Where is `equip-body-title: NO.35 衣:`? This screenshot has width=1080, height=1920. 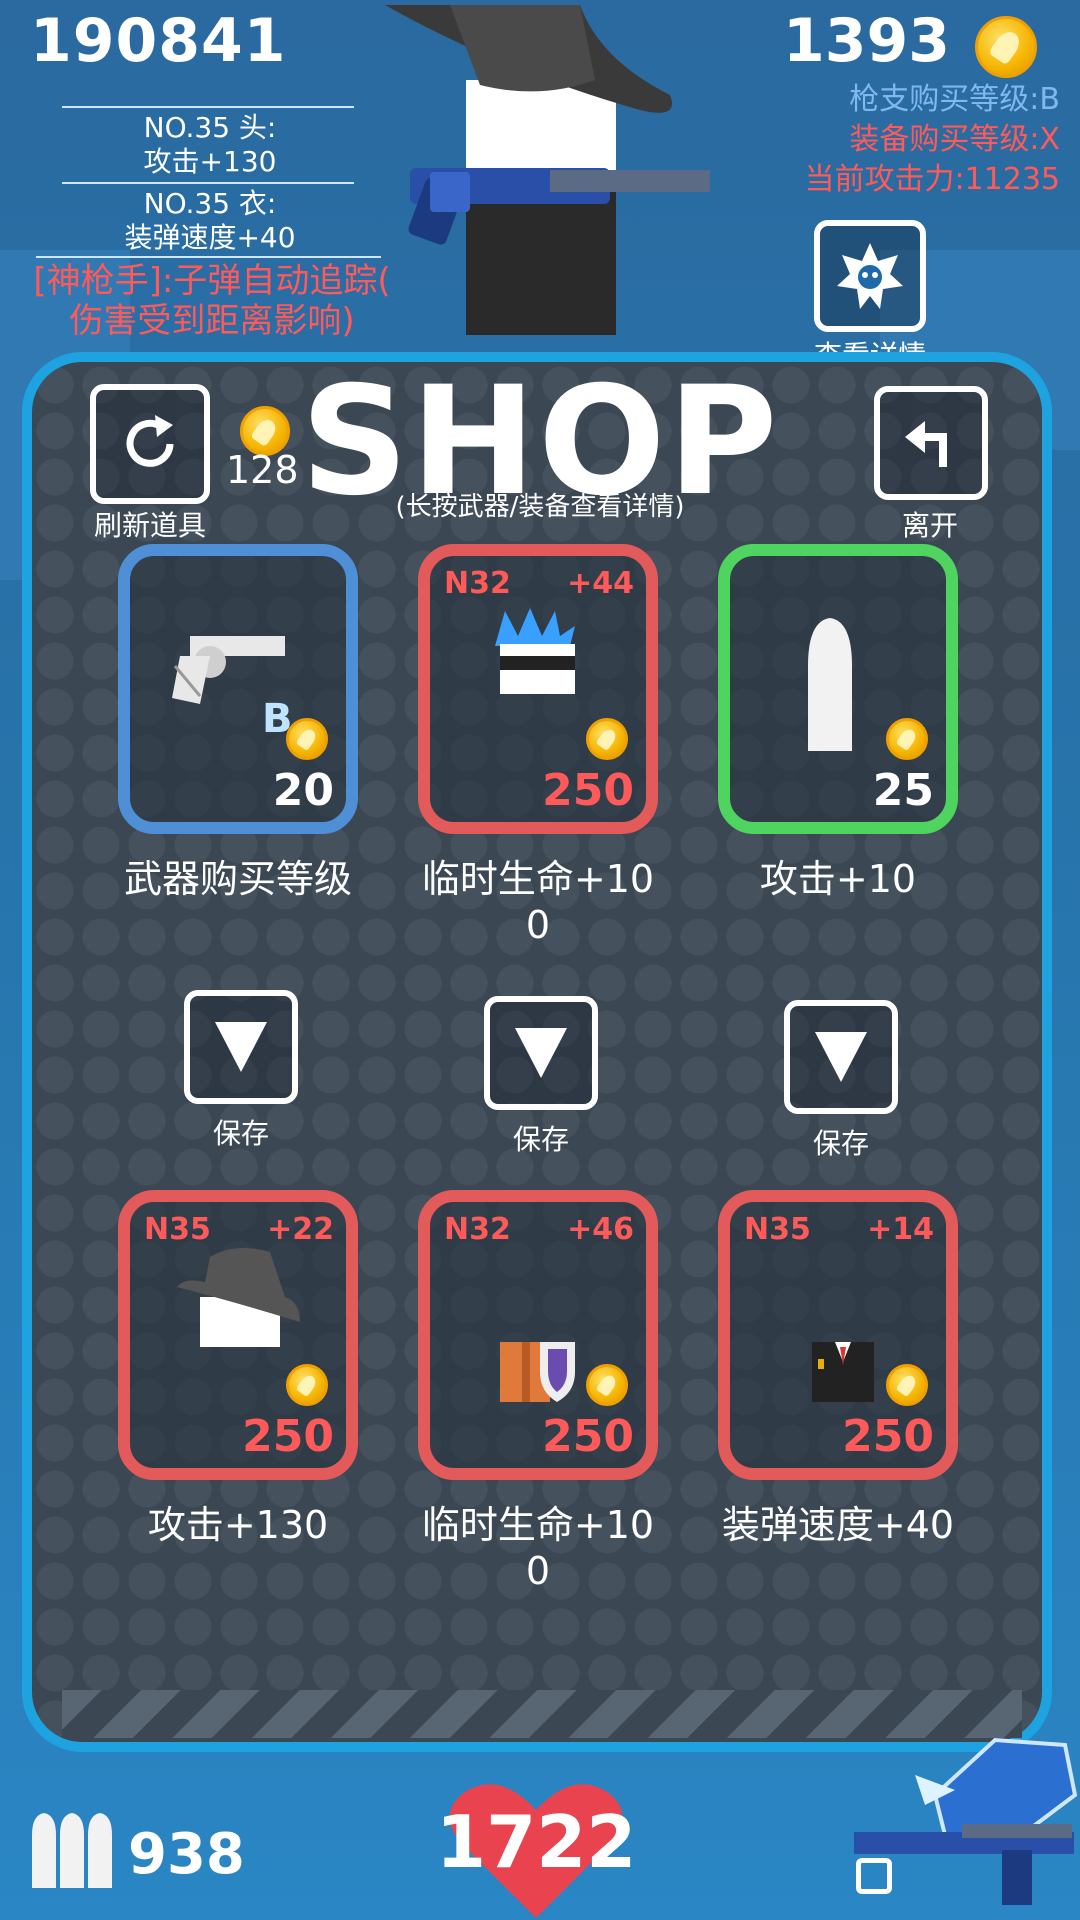
equip-body-title: NO.35 衣: is located at coordinates (210, 203).